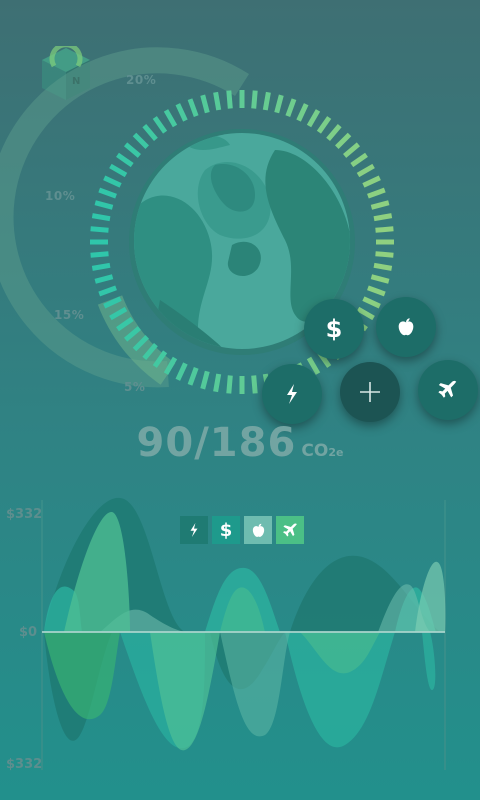 The height and width of the screenshot is (800, 480). I want to click on score-unit: CO, so click(315, 451).